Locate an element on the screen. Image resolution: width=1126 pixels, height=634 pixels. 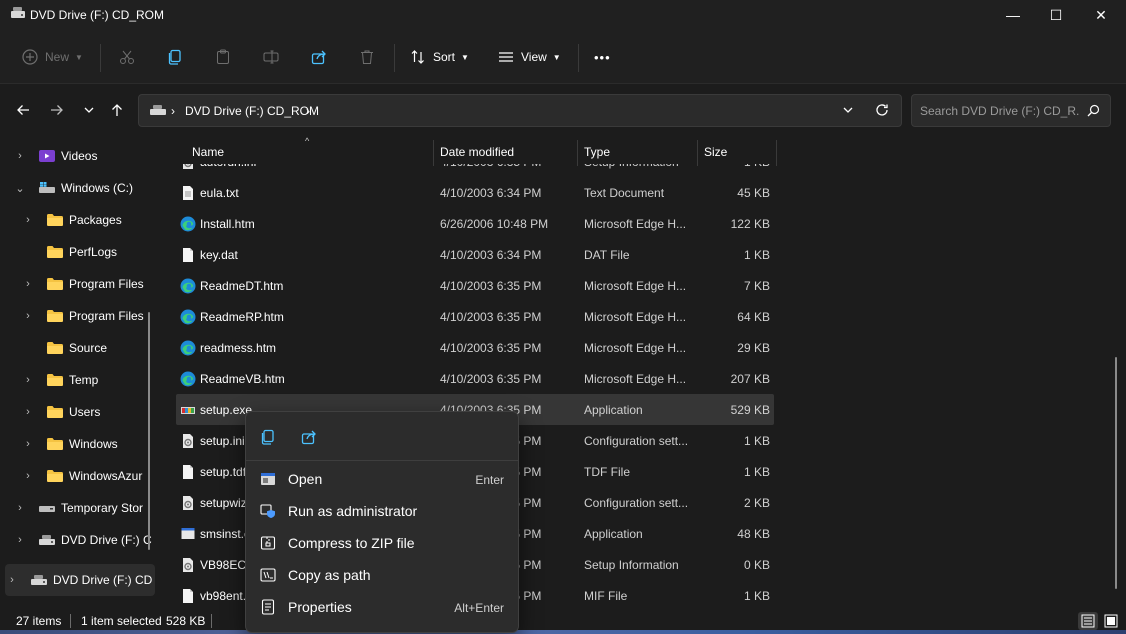
sidebar-item: PerfLogs is located at coordinates (77, 252).